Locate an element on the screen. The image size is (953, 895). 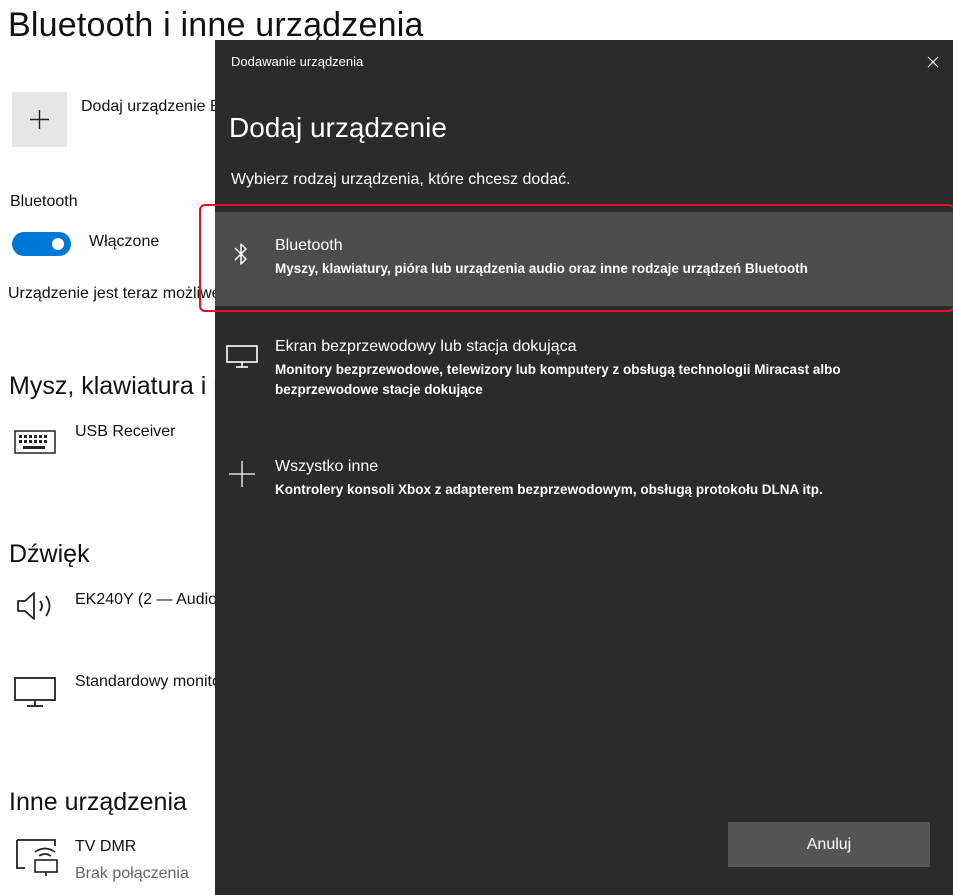
speaker-icon is located at coordinates (34, 606).